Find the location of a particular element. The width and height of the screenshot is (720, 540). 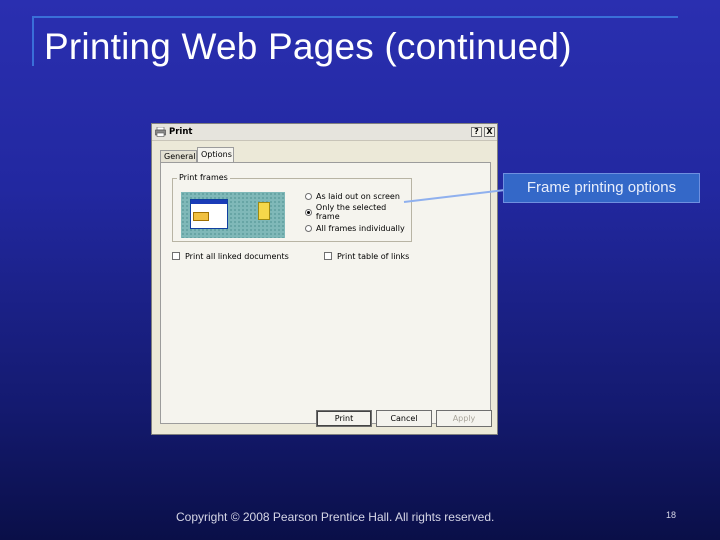

callout-line is located at coordinates (454, 196).